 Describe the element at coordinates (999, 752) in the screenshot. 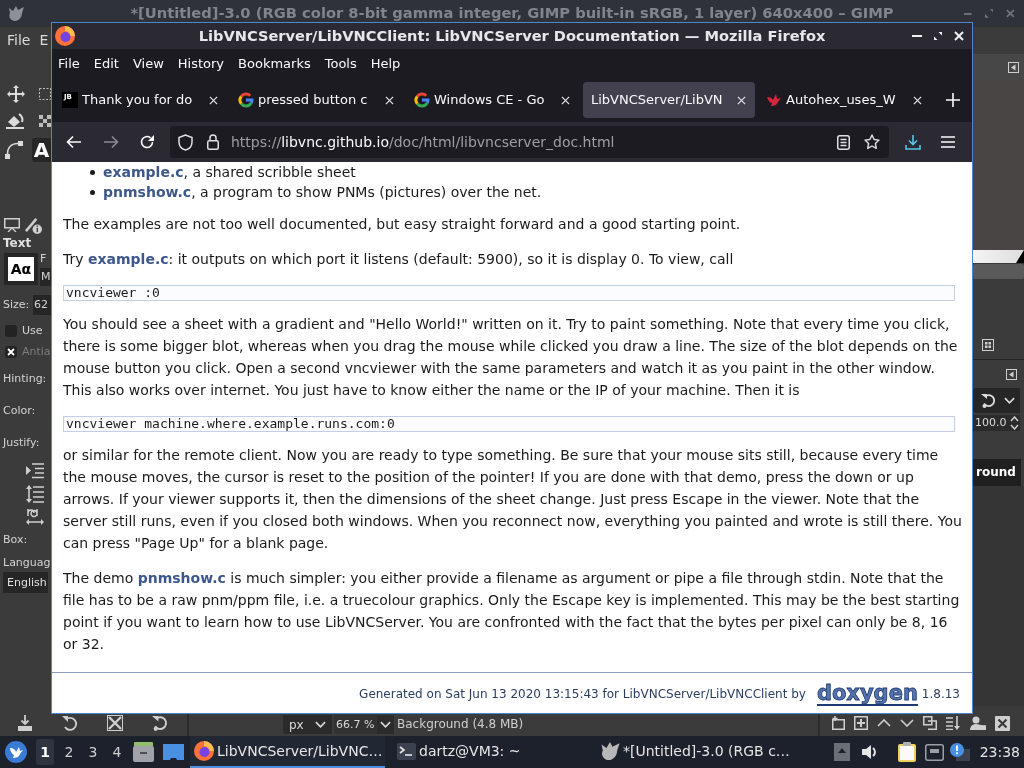

I see `clock: 23:38` at that location.